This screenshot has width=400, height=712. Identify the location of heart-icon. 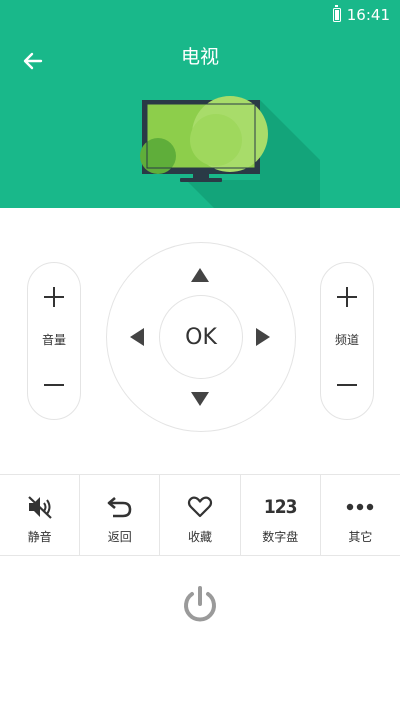
(200, 507).